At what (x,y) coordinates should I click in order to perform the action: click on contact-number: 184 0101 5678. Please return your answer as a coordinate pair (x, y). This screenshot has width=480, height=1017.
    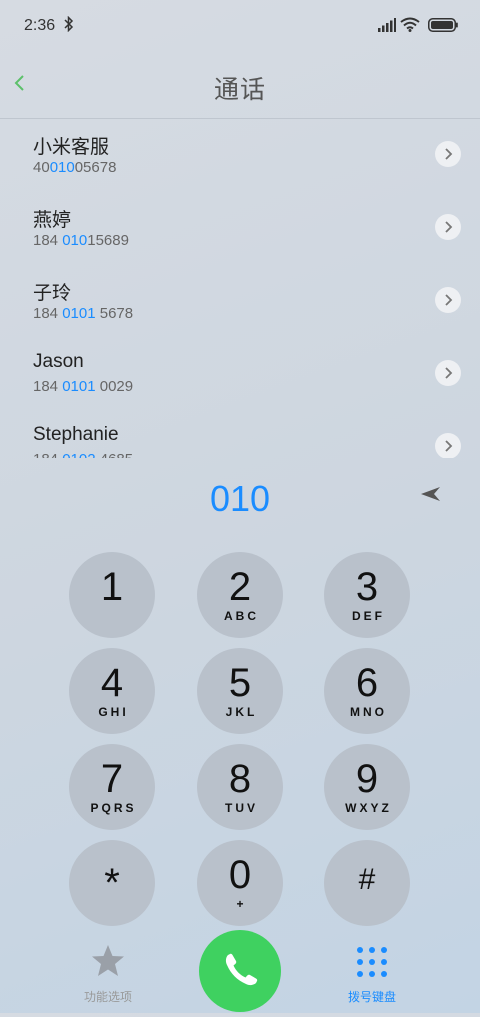
    Looking at the image, I should click on (83, 313).